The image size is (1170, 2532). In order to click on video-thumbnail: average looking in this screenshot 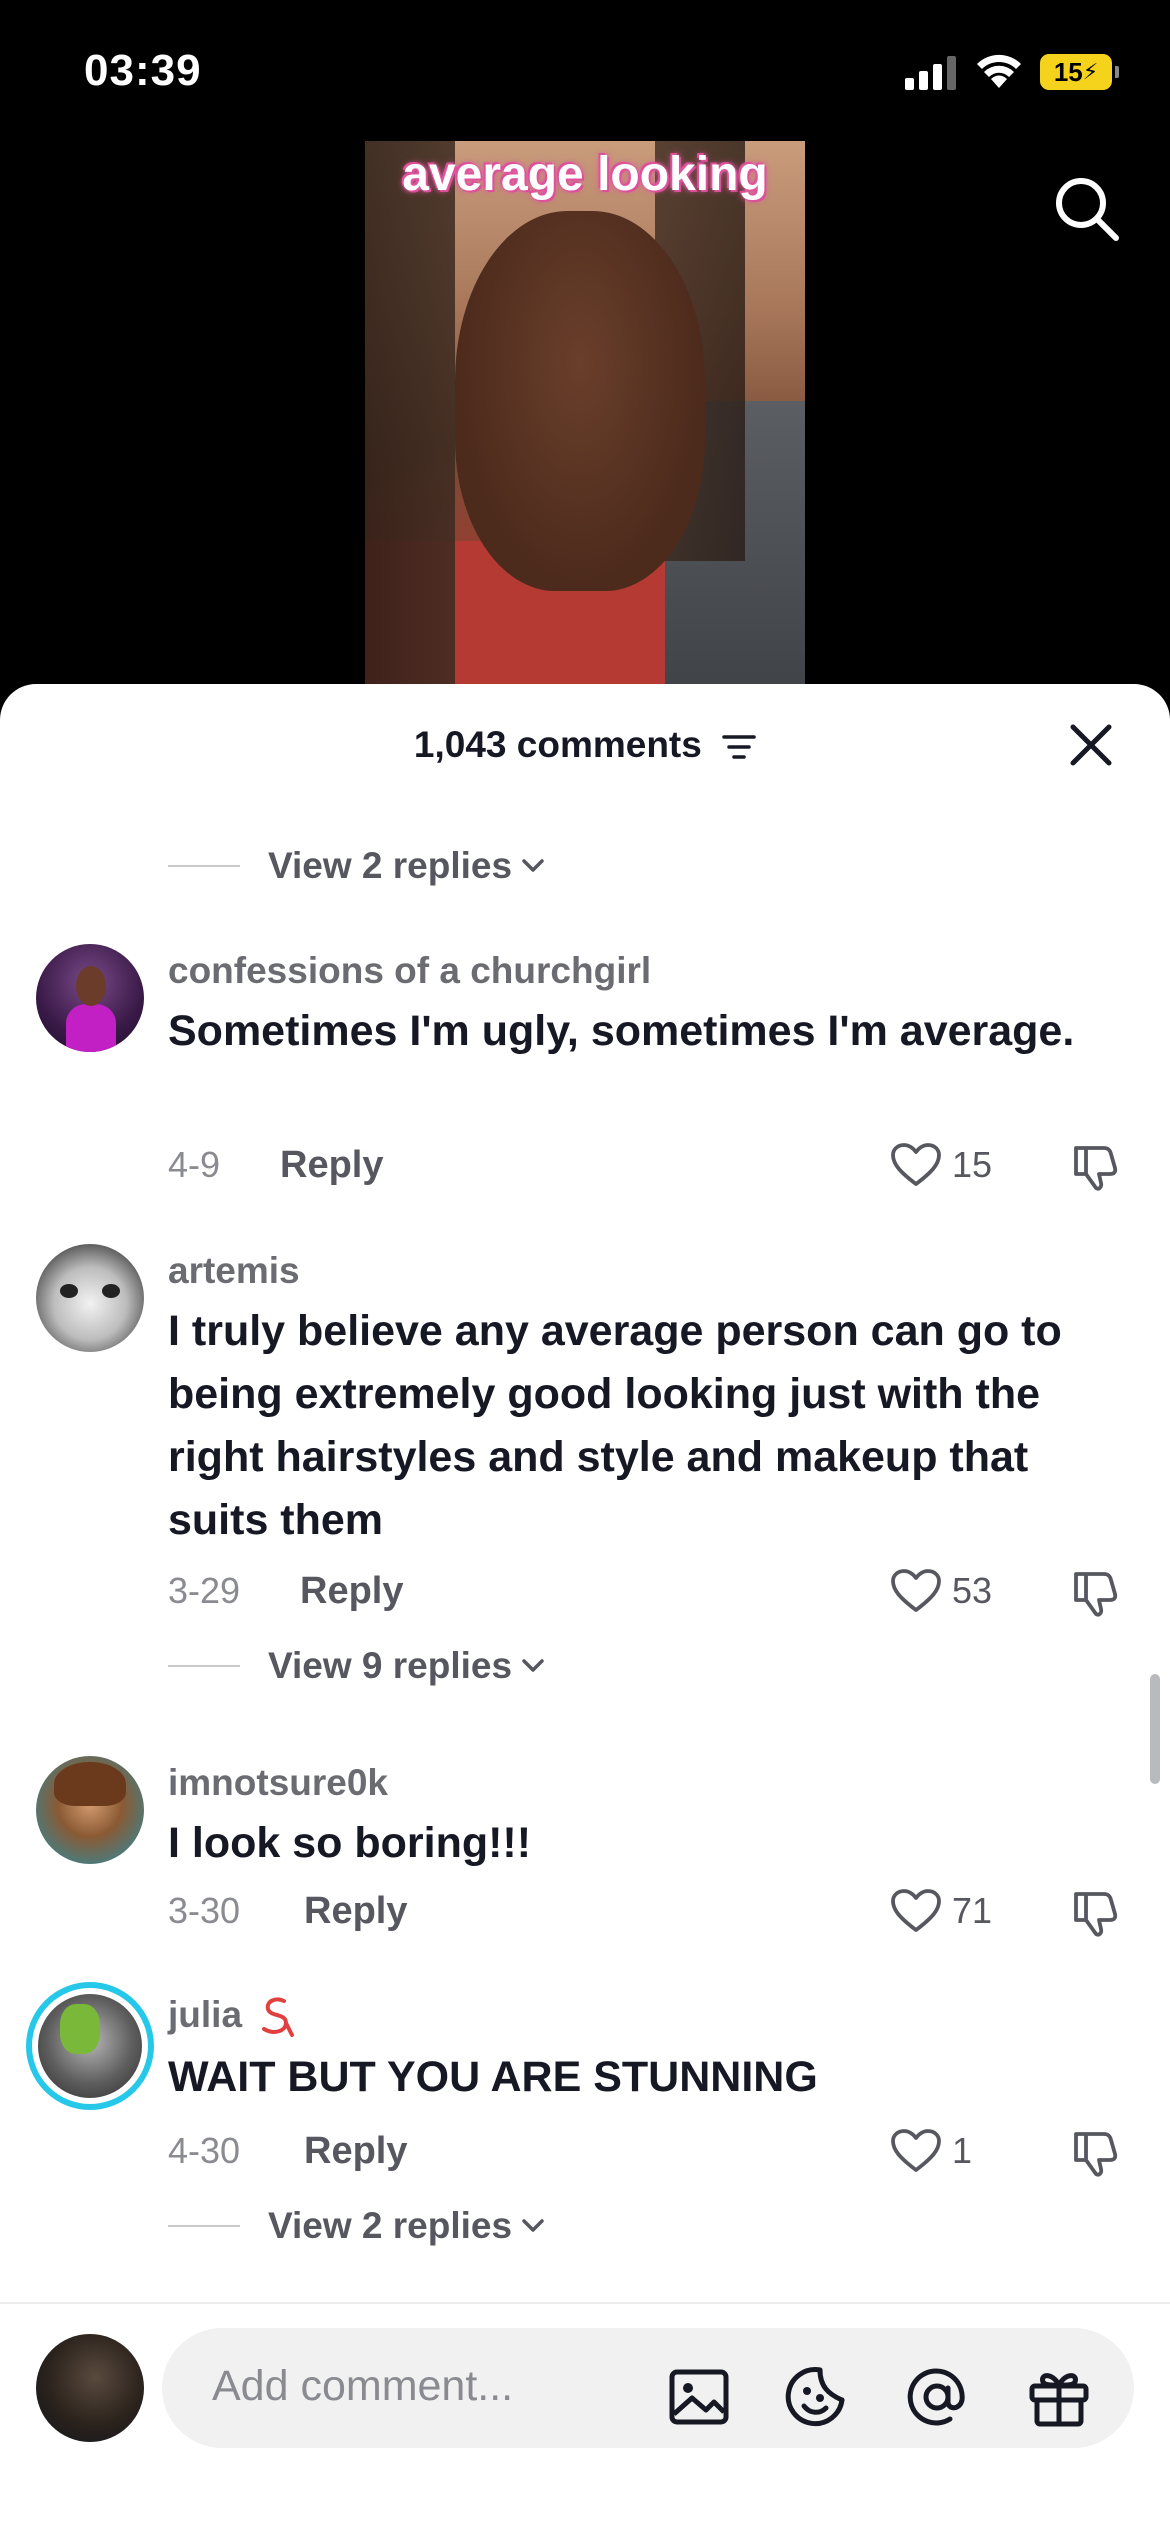, I will do `click(585, 421)`.